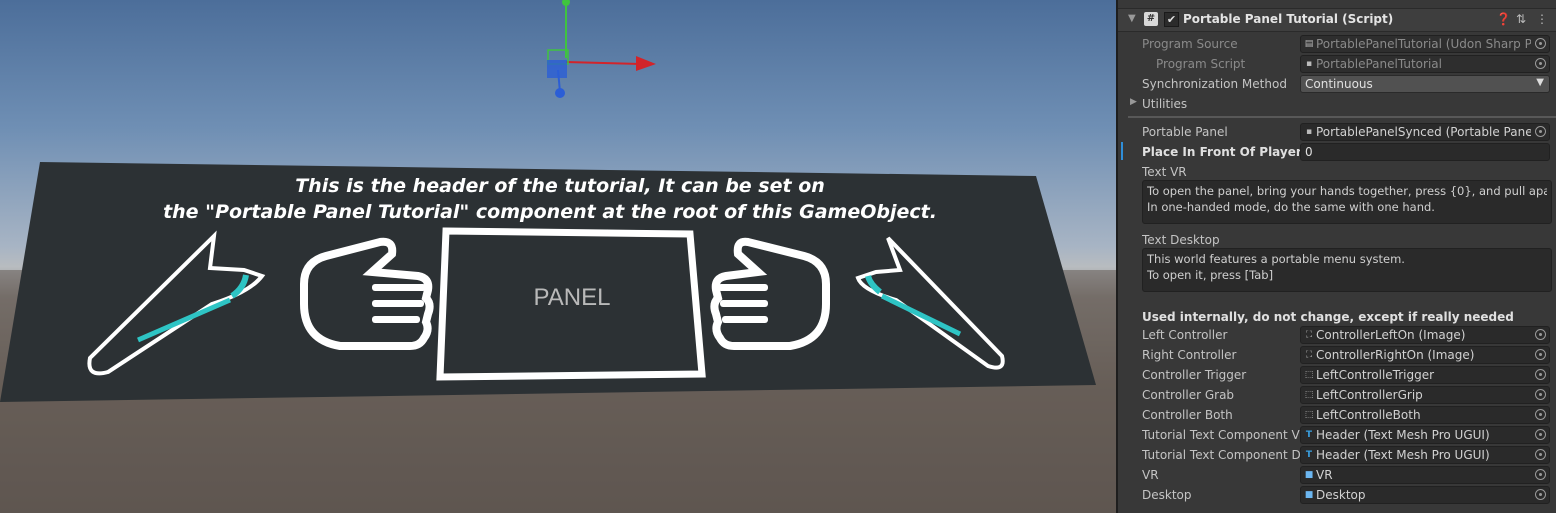  I want to click on ref-field: ⛶ ControllerLeftOn (Image), so click(1425, 335).